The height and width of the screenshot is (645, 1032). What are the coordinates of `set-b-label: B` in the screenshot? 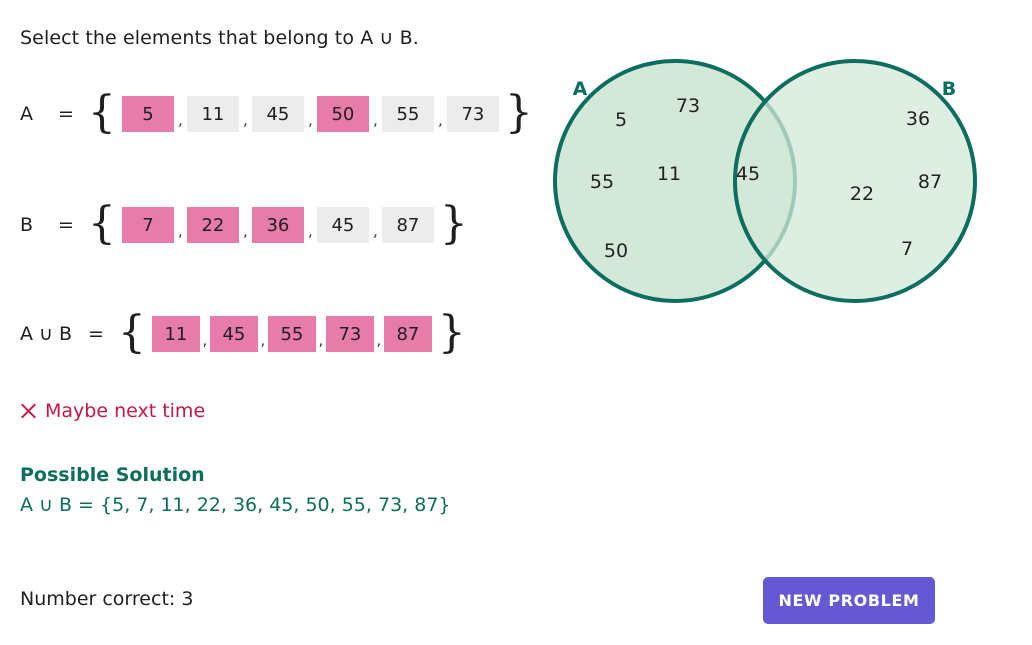 It's located at (27, 225).